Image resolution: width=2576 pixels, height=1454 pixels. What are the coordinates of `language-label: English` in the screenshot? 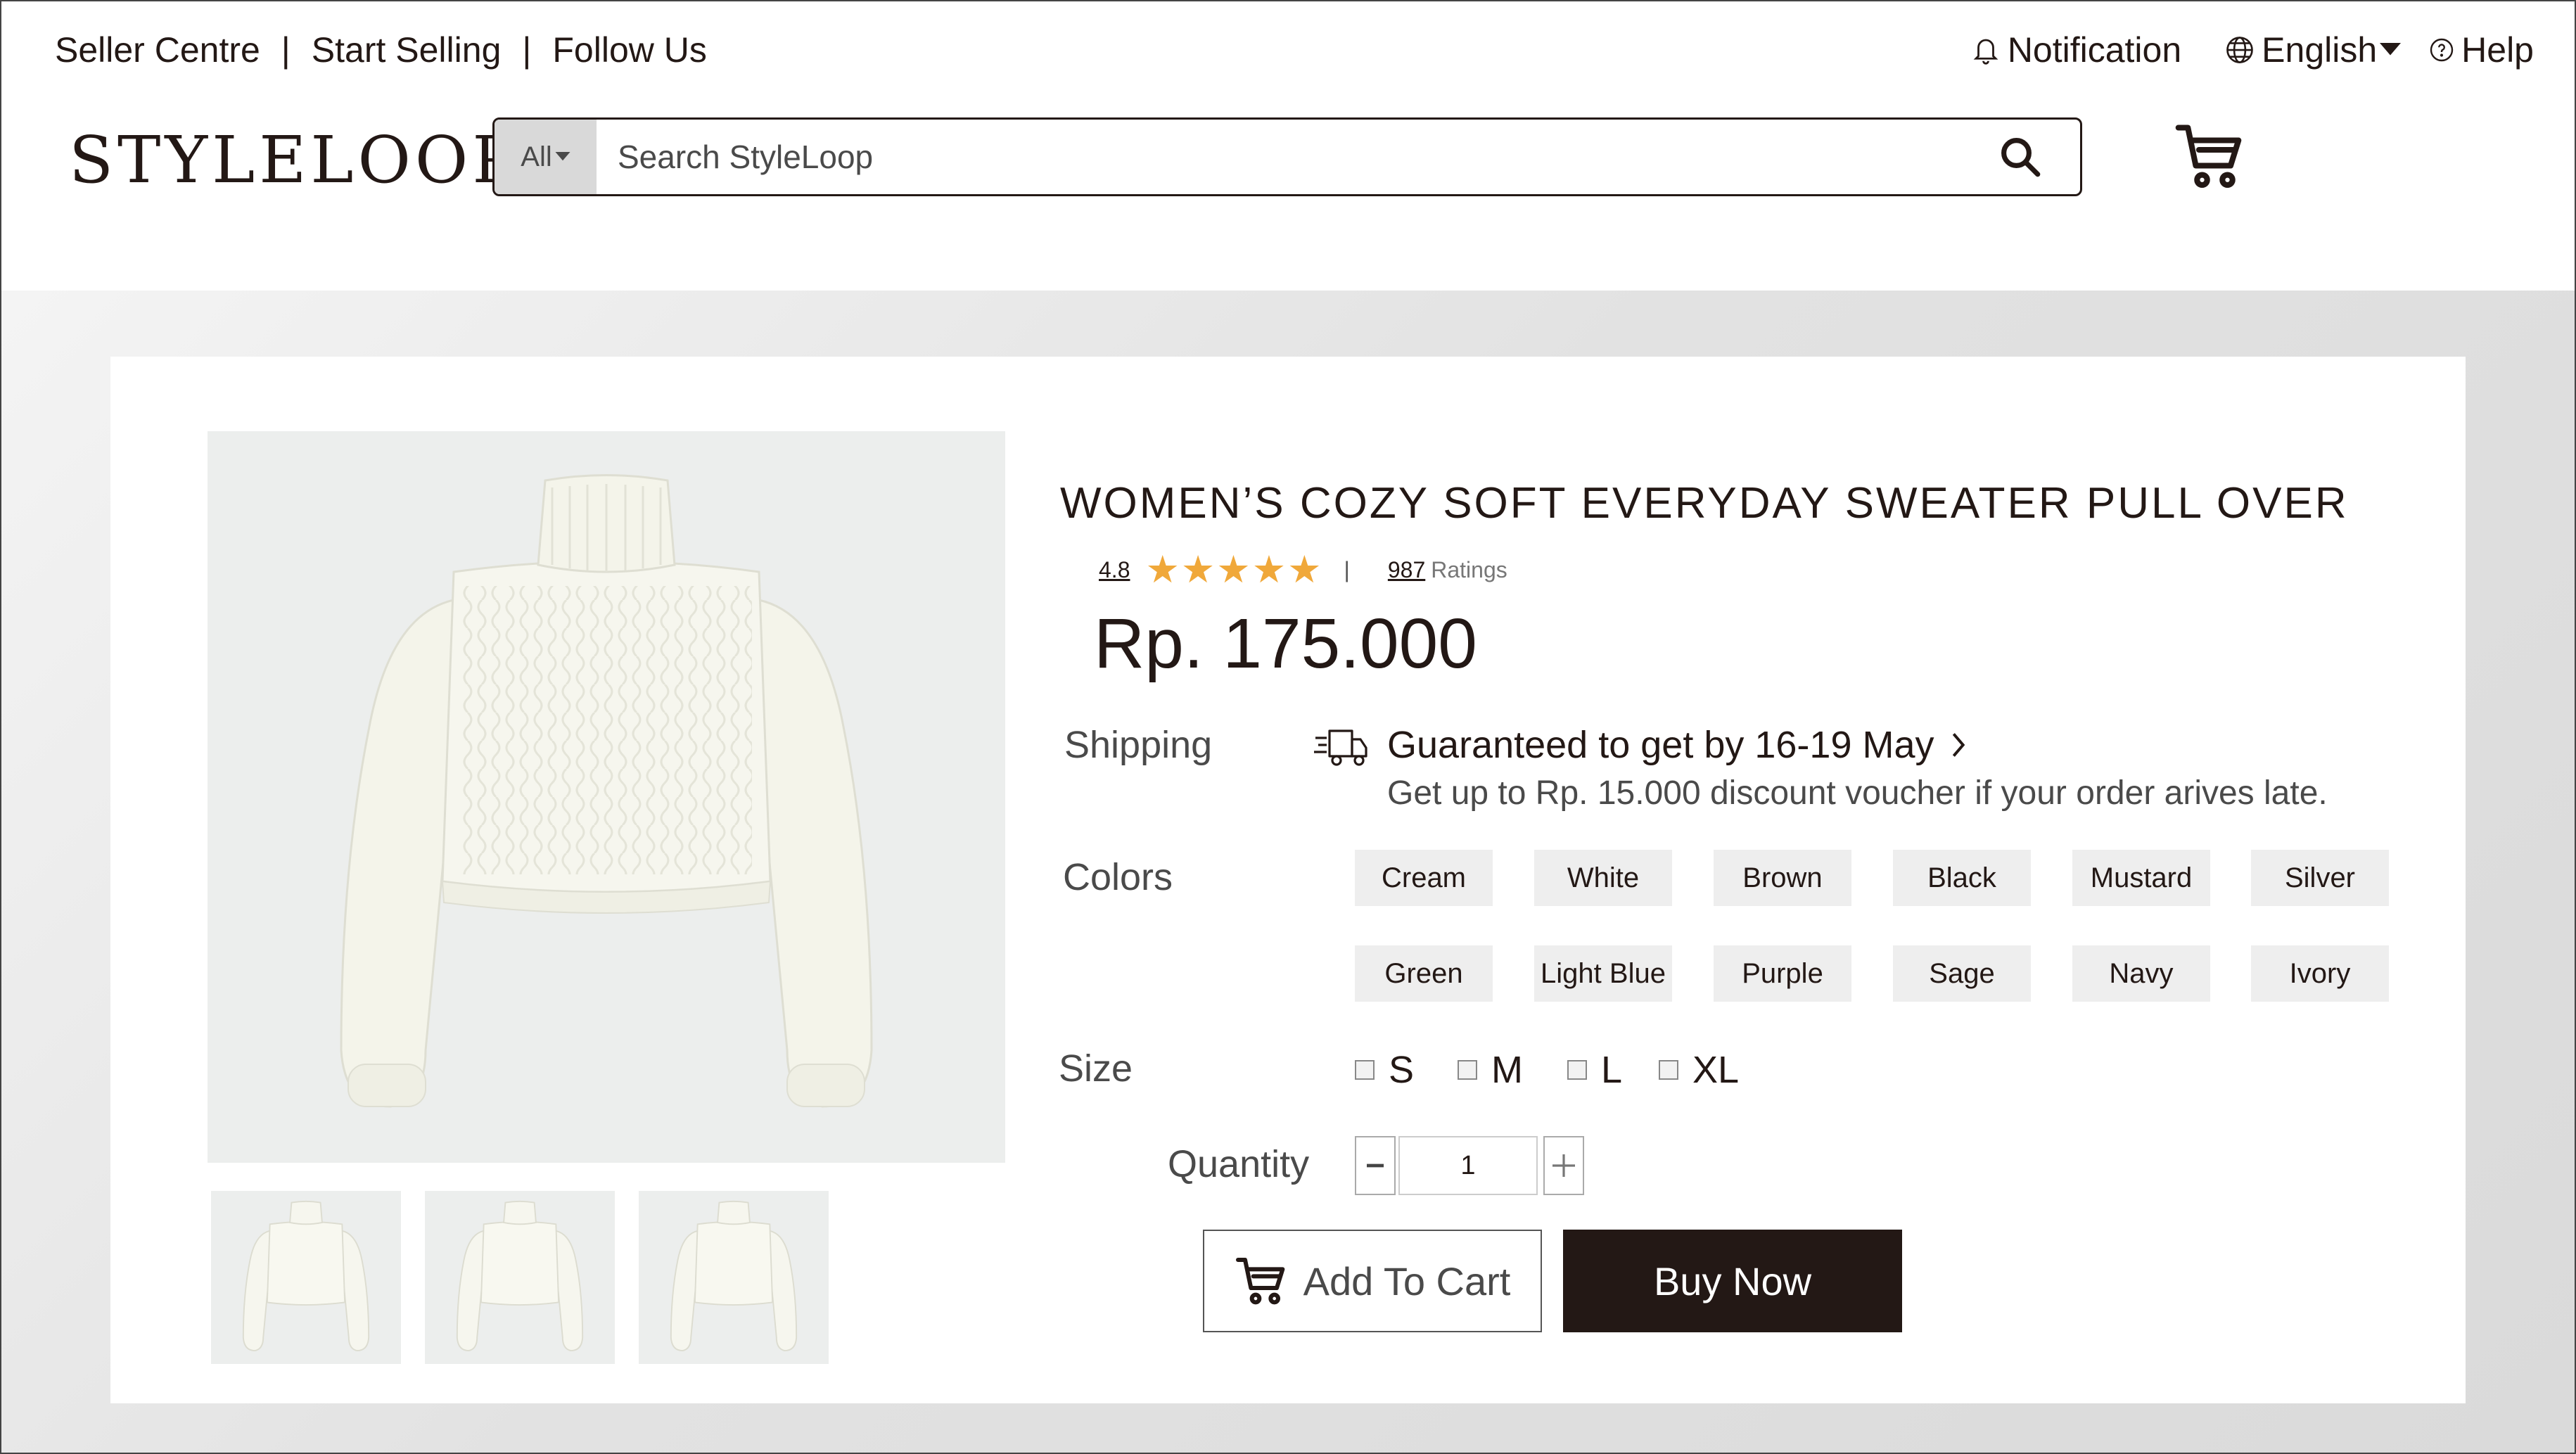 It's located at (2320, 50).